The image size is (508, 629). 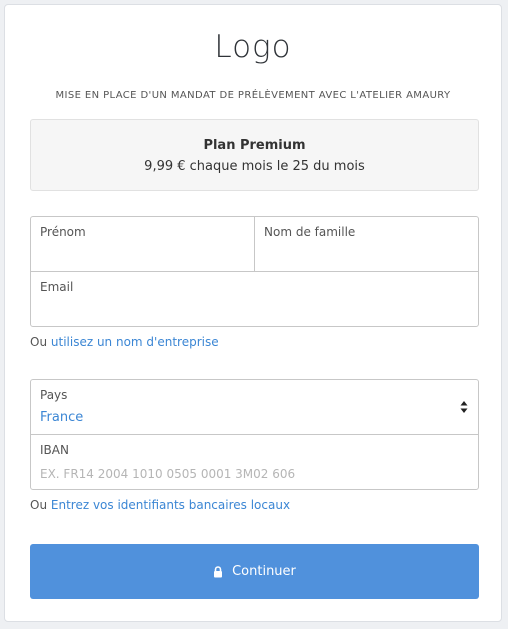 What do you see at coordinates (264, 571) in the screenshot?
I see `continue-label: Continuer` at bounding box center [264, 571].